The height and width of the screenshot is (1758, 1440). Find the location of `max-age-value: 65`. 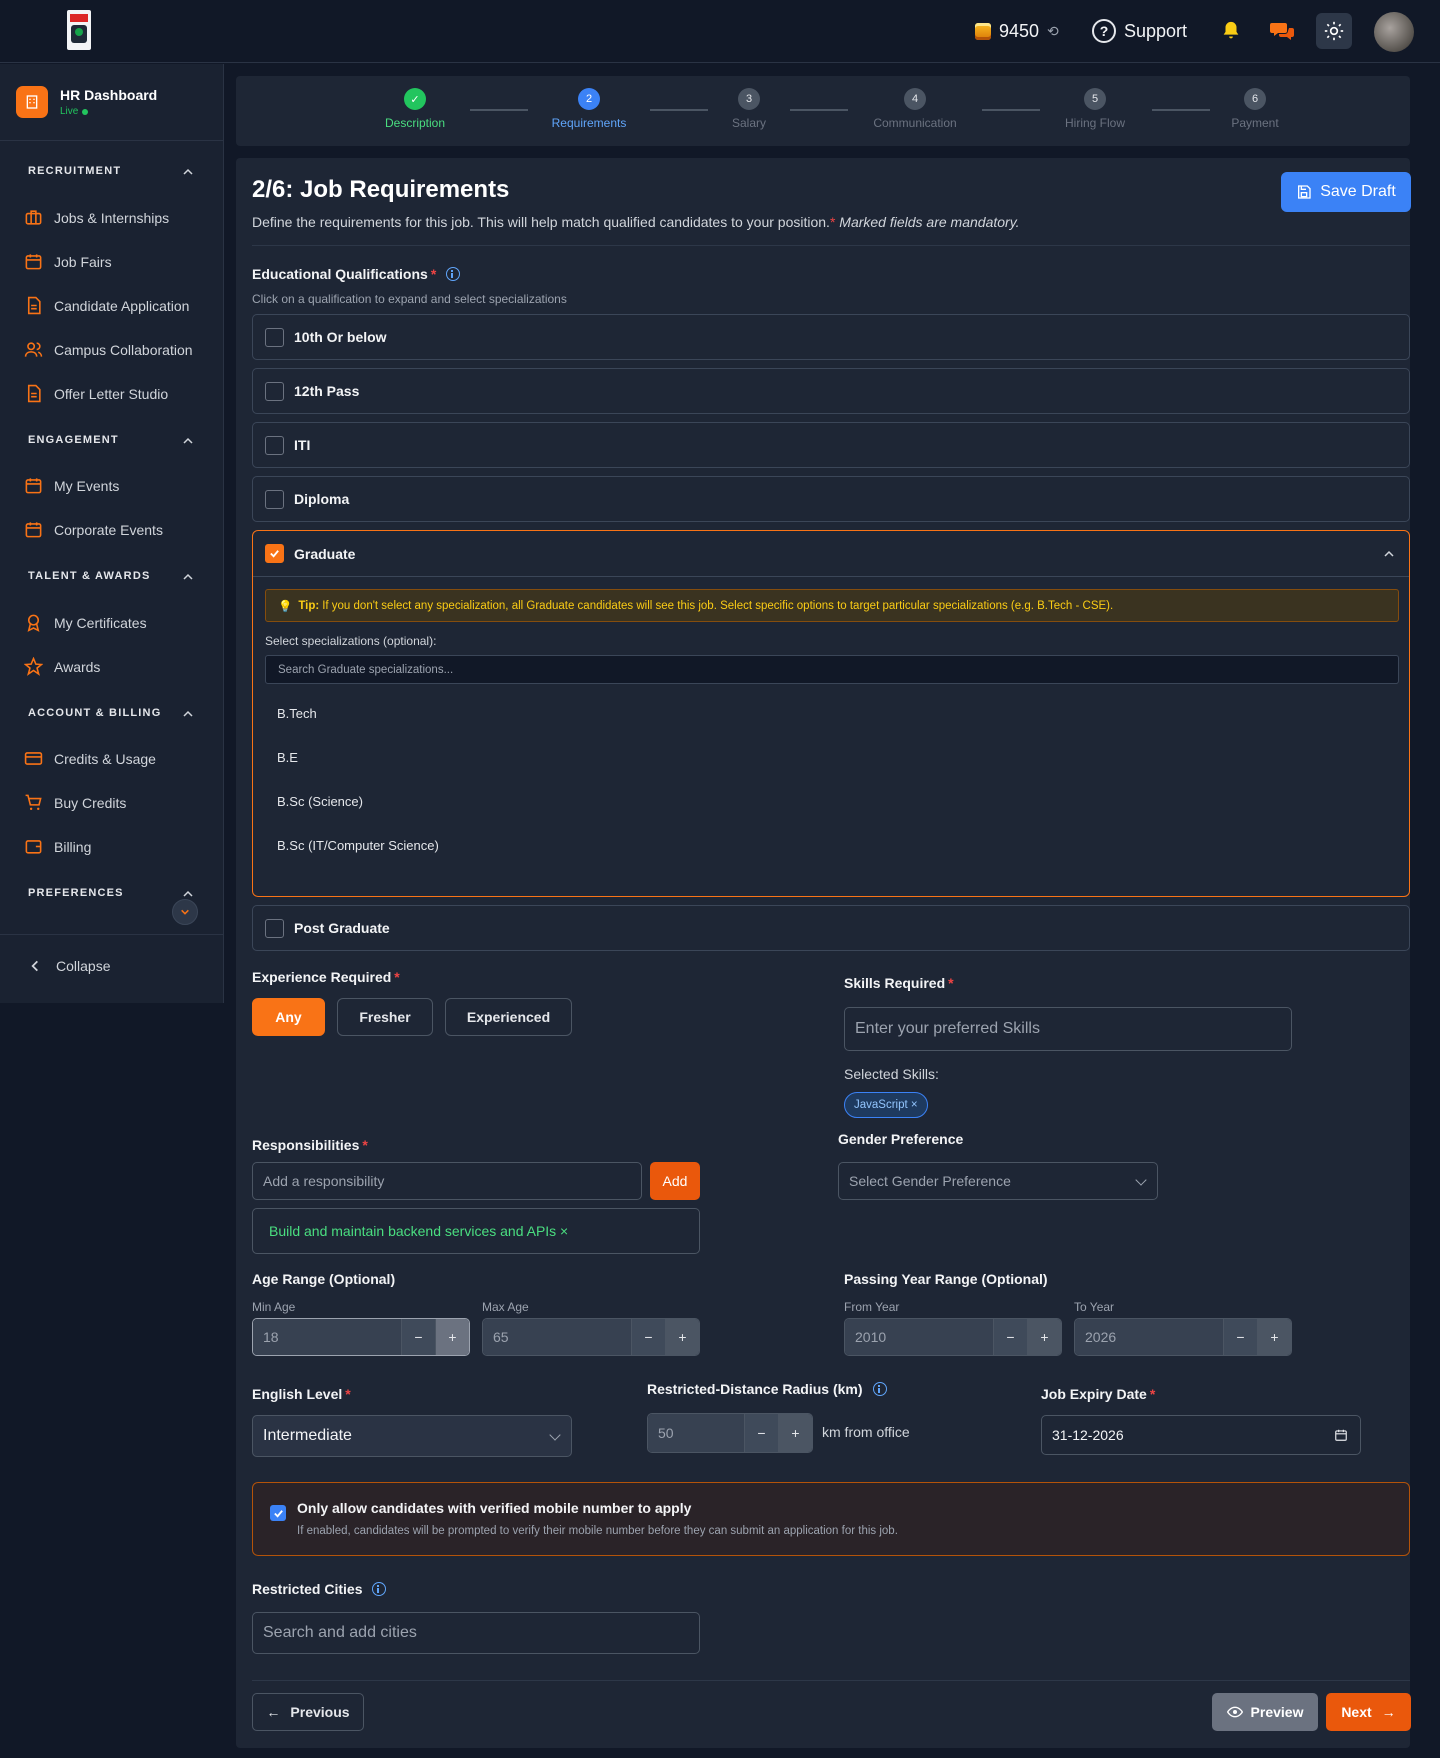

max-age-value: 65 is located at coordinates (557, 1337).